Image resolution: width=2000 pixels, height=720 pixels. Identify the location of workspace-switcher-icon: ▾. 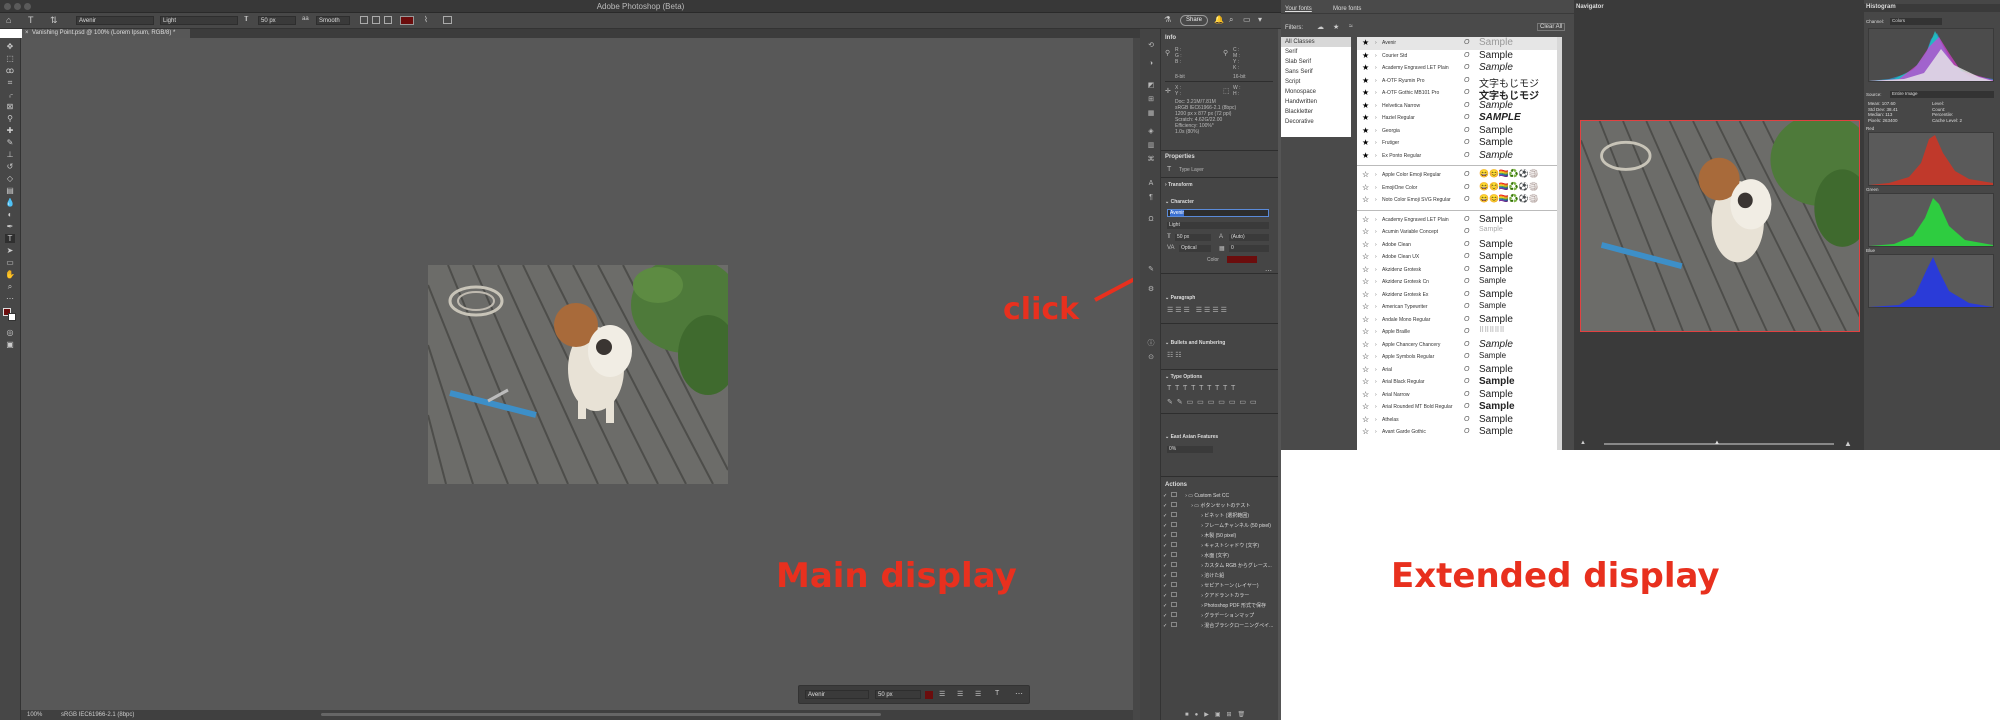
(1260, 19).